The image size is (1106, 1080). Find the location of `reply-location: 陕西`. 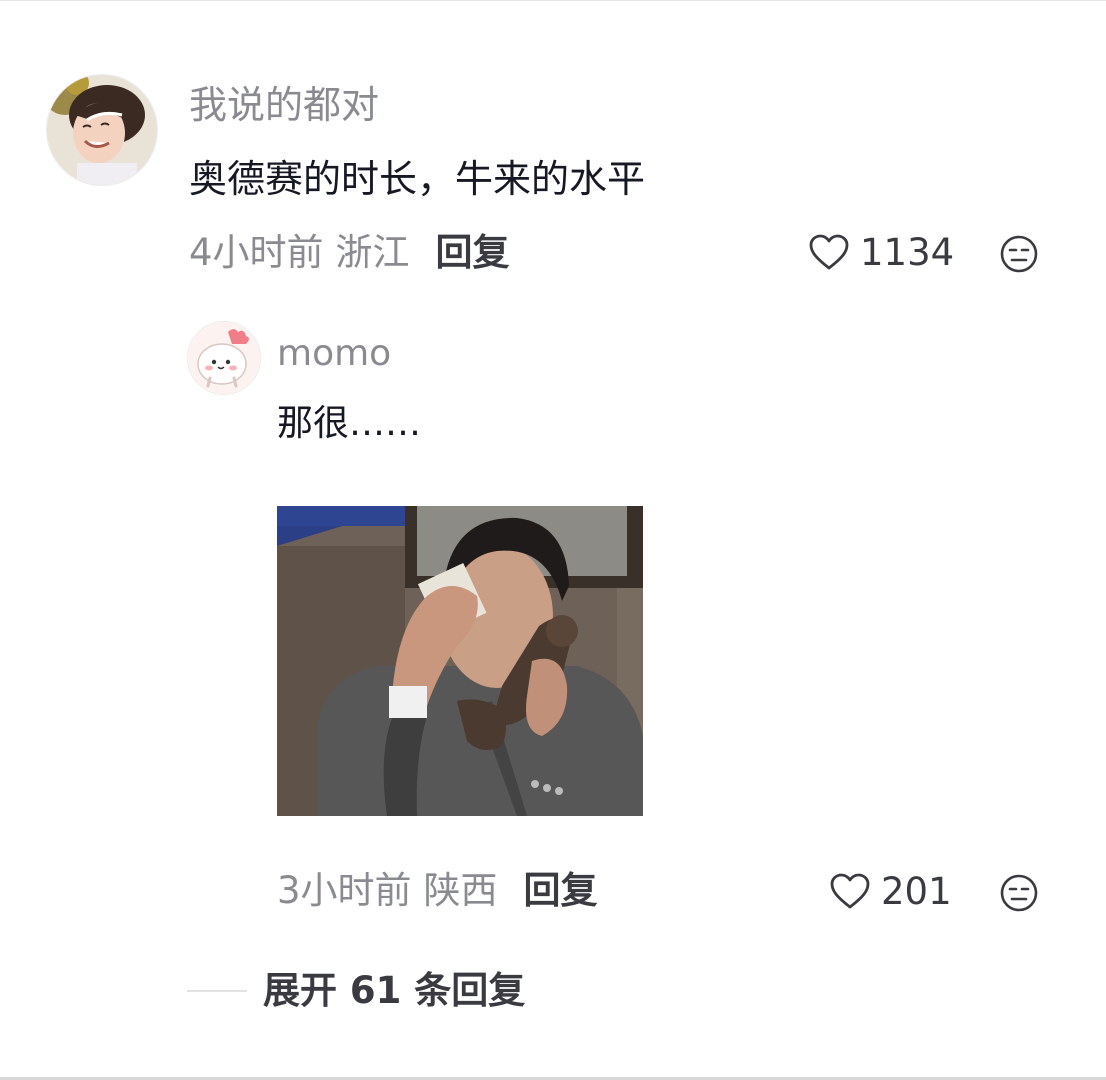

reply-location: 陕西 is located at coordinates (460, 890).